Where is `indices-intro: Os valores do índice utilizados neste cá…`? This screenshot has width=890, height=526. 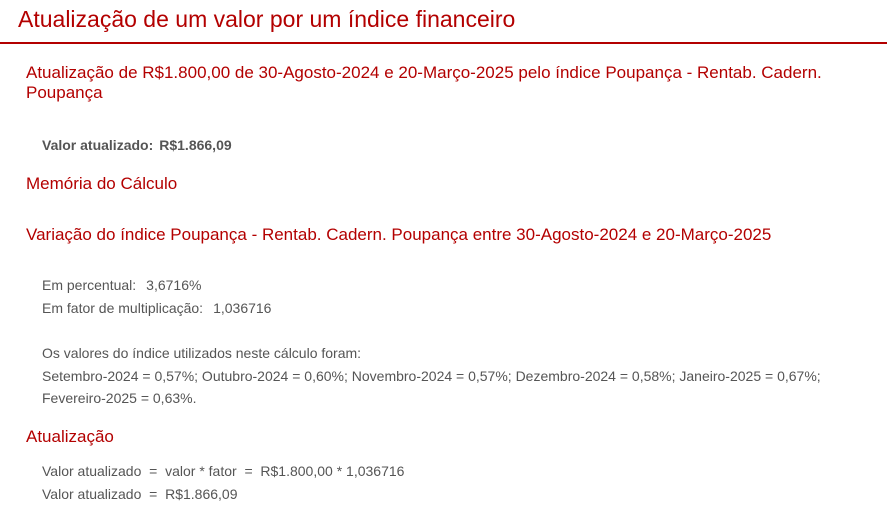 indices-intro: Os valores do índice utilizados neste cá… is located at coordinates (202, 353).